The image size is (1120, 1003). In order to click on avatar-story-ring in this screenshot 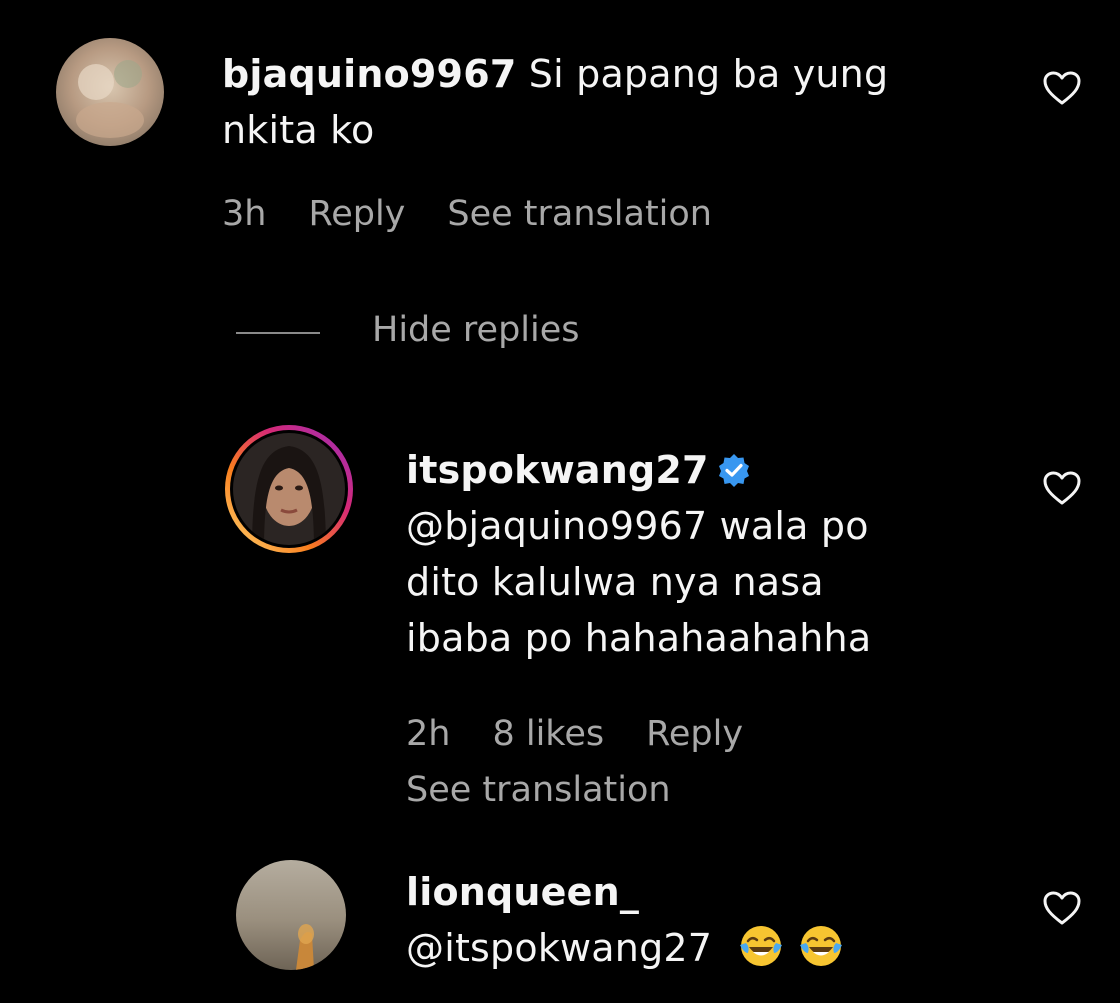, I will do `click(289, 489)`.